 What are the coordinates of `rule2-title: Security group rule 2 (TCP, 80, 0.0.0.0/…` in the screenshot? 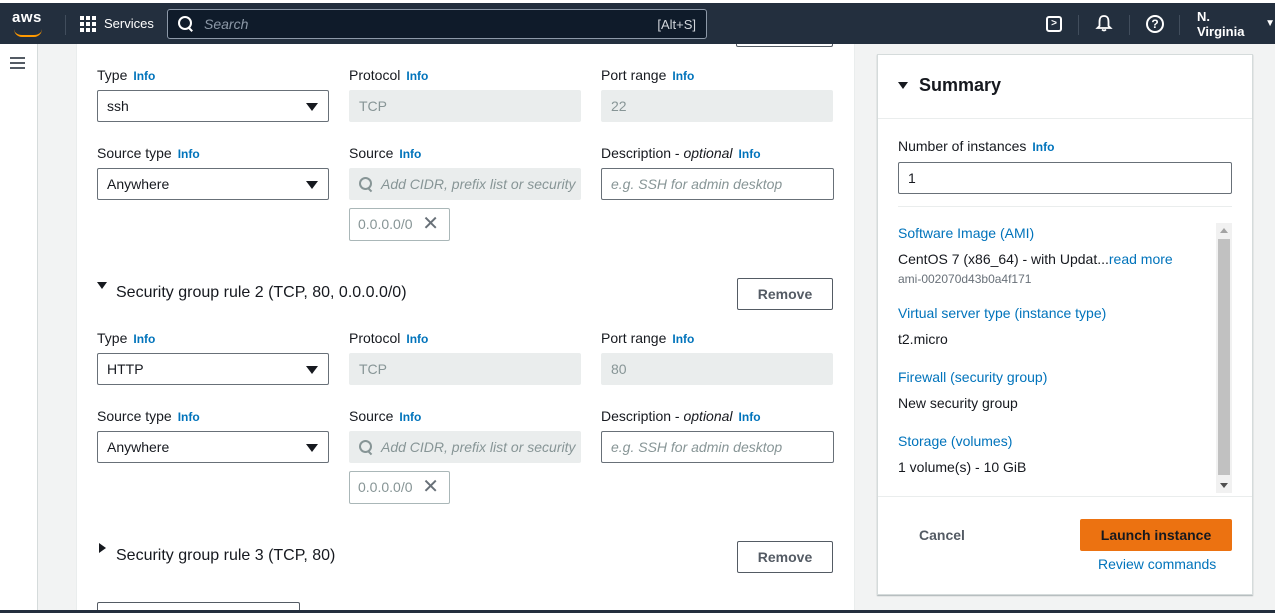 It's located at (261, 293).